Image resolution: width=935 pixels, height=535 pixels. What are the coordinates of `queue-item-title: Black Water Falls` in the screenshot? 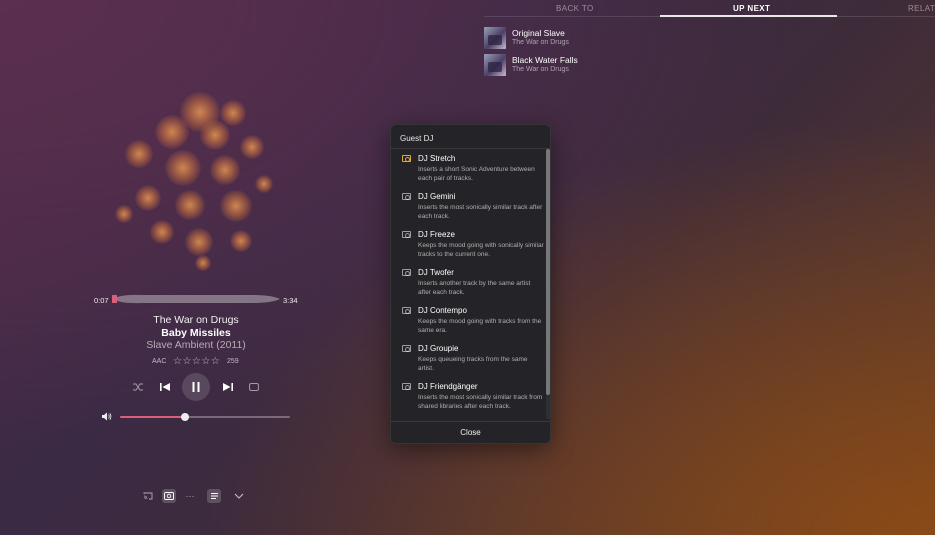 It's located at (545, 60).